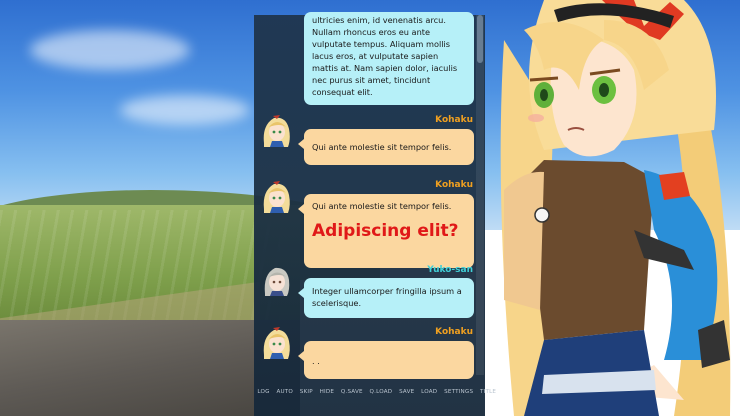 This screenshot has height=416, width=740. What do you see at coordinates (316, 361) in the screenshot?
I see `dialogue-text: . .` at bounding box center [316, 361].